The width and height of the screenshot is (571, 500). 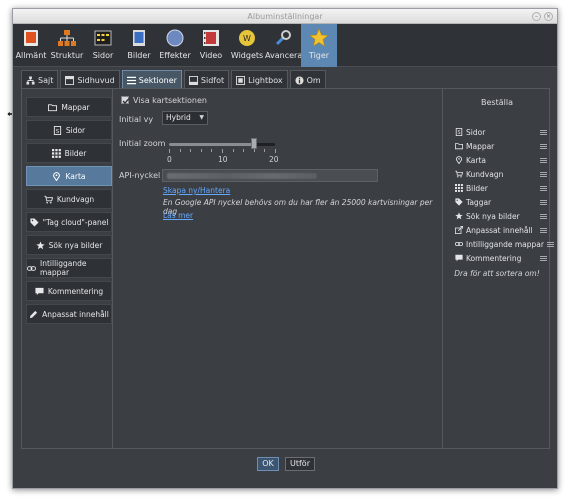 What do you see at coordinates (285, 45) in the screenshot?
I see `tool-avancerat: Avancerat` at bounding box center [285, 45].